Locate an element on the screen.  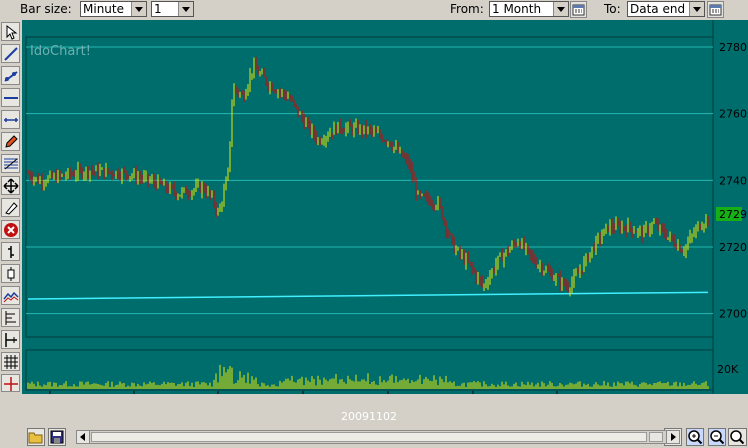
move-arrows-icon is located at coordinates (11, 186).